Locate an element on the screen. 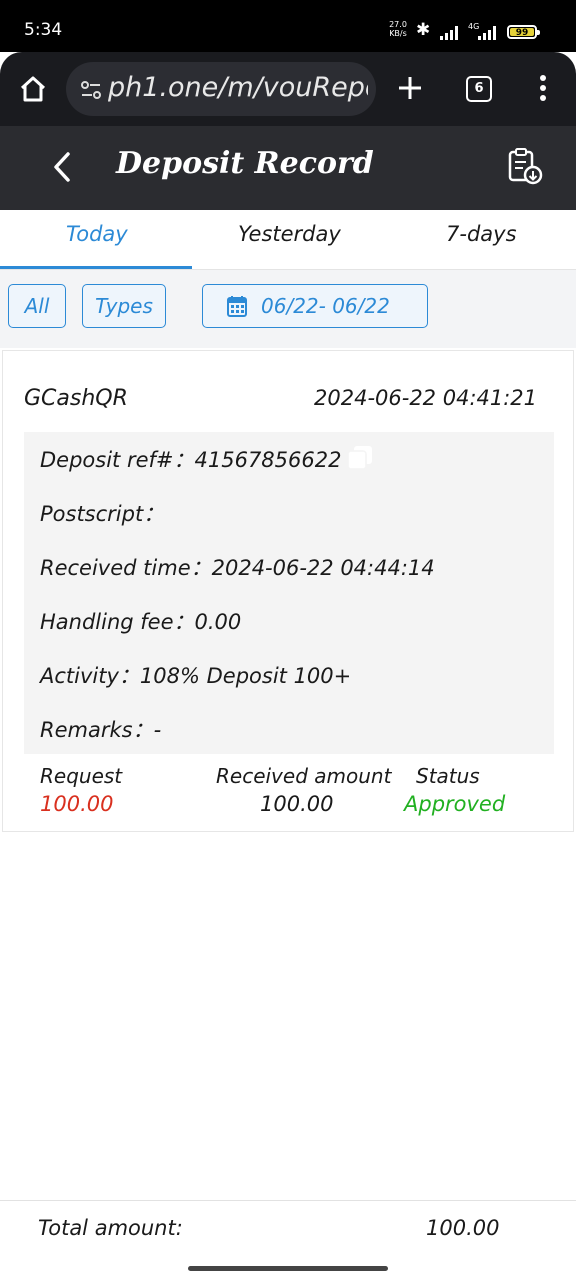 This screenshot has width=576, height=1280. battery-icon: 99 is located at coordinates (523, 32).